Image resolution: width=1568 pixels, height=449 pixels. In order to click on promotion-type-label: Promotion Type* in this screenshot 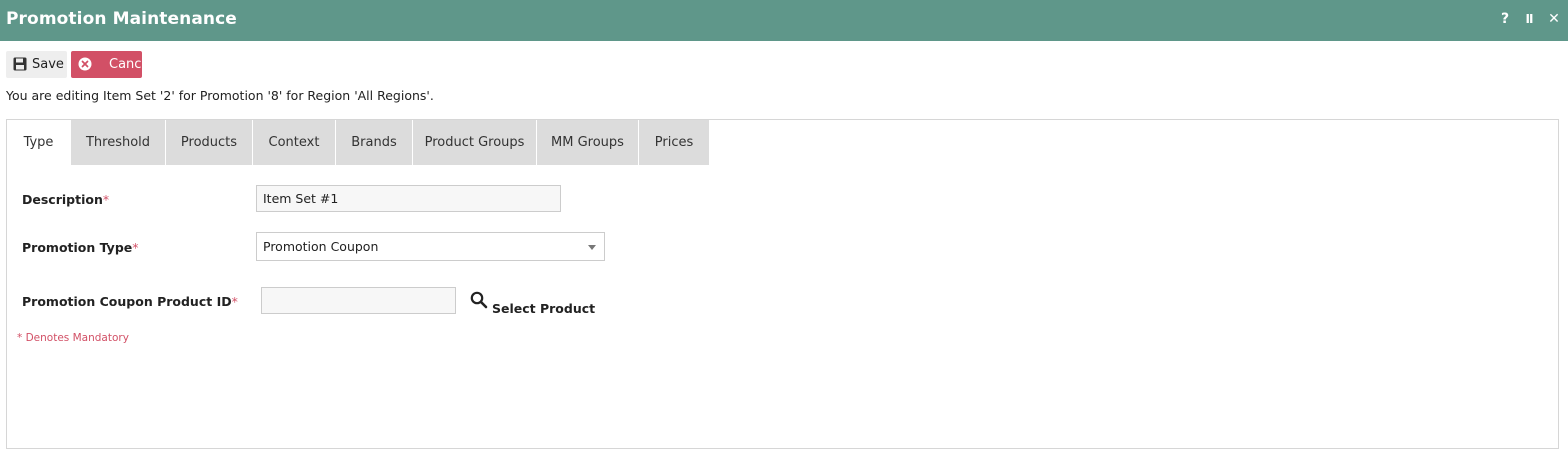, I will do `click(80, 247)`.